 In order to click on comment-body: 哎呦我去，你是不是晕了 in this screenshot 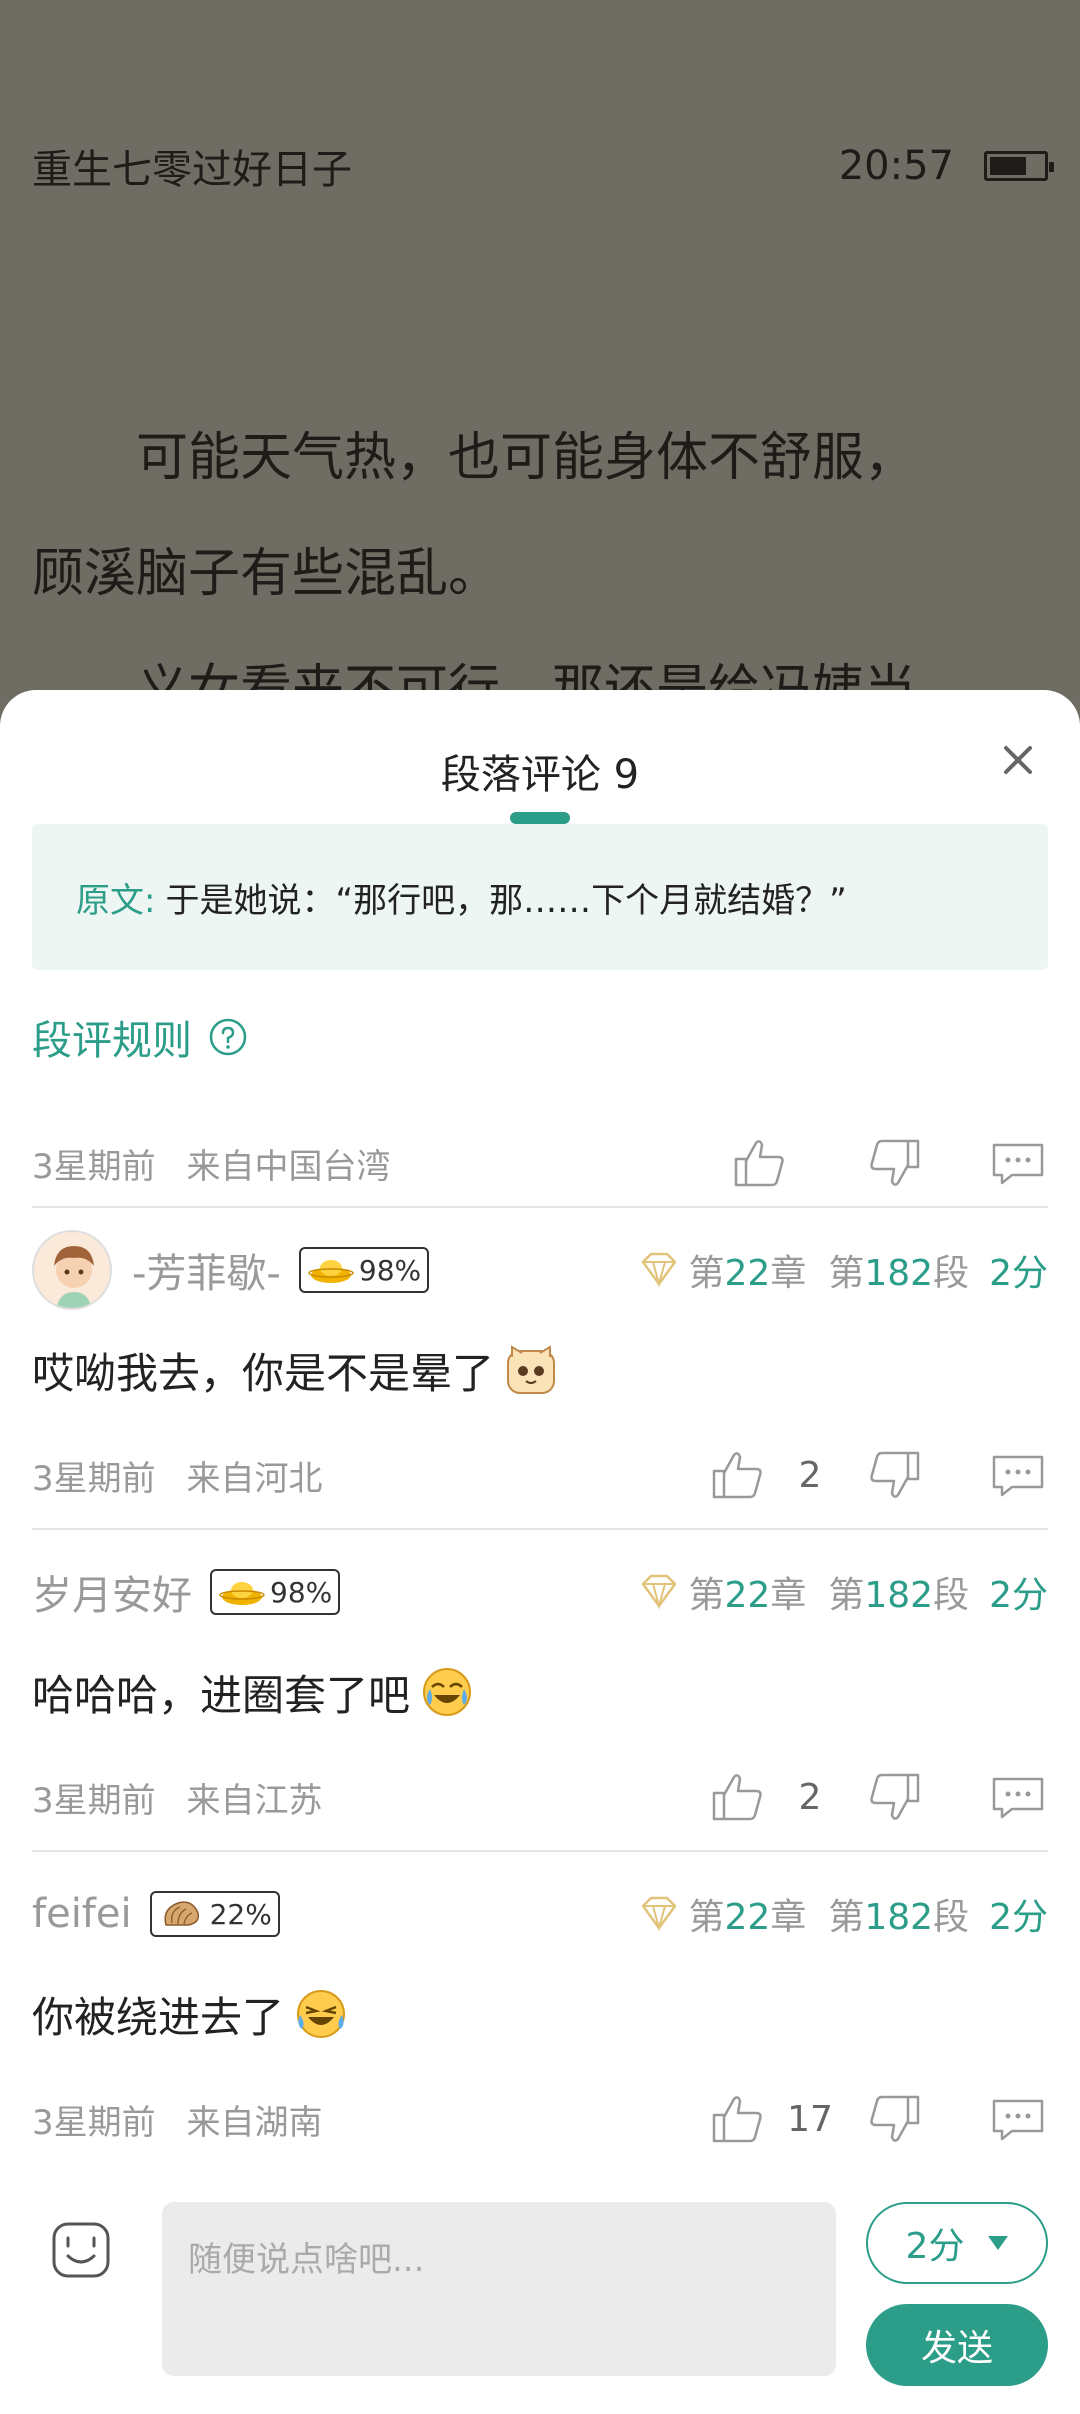, I will do `click(540, 1370)`.